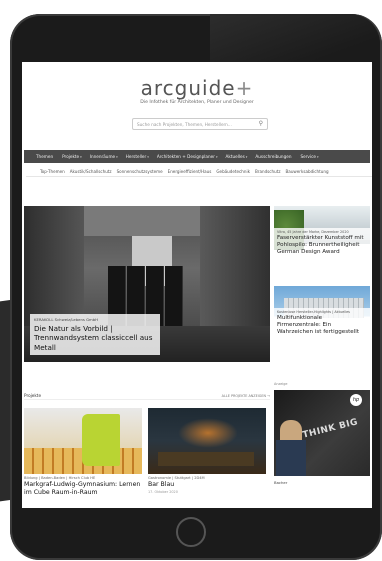  I want to click on hp-logo-icon: hp, so click(356, 400).